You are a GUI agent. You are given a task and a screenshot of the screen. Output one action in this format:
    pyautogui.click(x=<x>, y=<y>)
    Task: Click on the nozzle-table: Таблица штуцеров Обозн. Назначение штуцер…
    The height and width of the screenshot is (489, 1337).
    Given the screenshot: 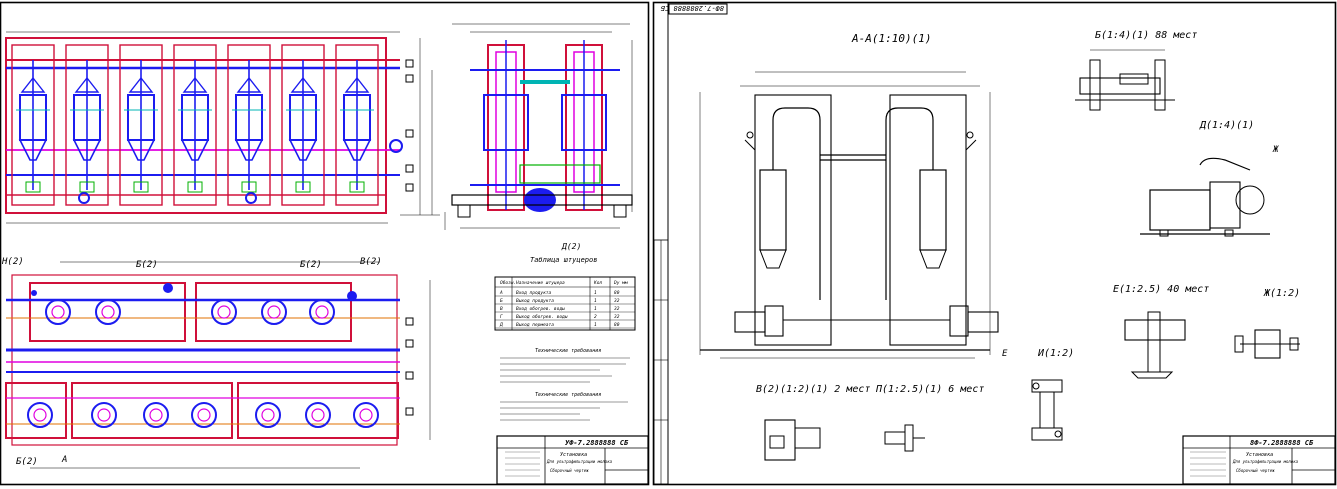 What is the action you would take?
    pyautogui.click(x=565, y=293)
    